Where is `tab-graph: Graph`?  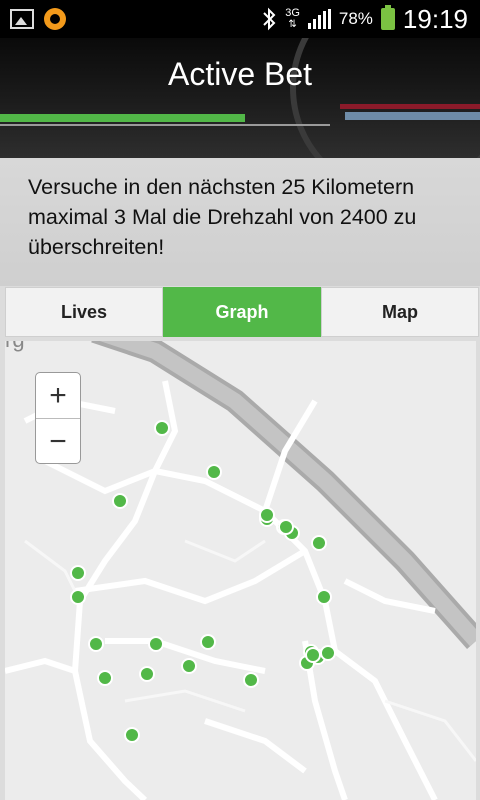 tab-graph: Graph is located at coordinates (242, 312).